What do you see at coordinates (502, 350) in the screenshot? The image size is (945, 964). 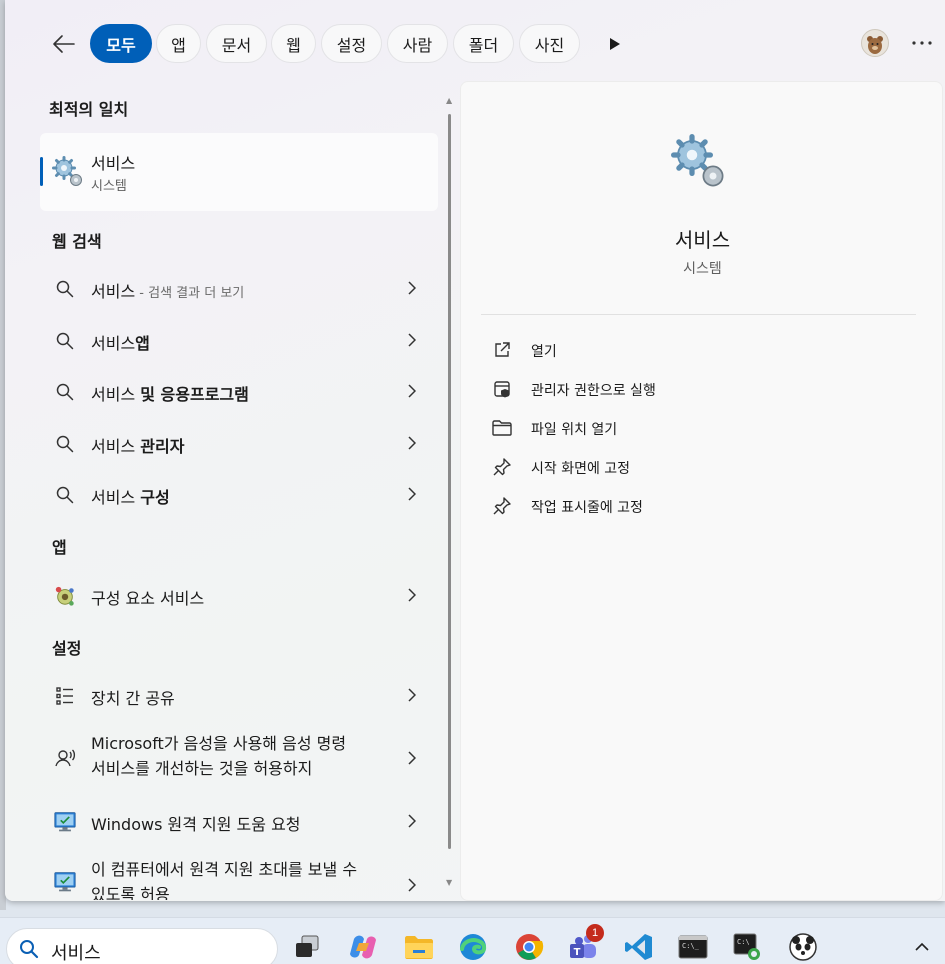 I see `open-external-icon` at bounding box center [502, 350].